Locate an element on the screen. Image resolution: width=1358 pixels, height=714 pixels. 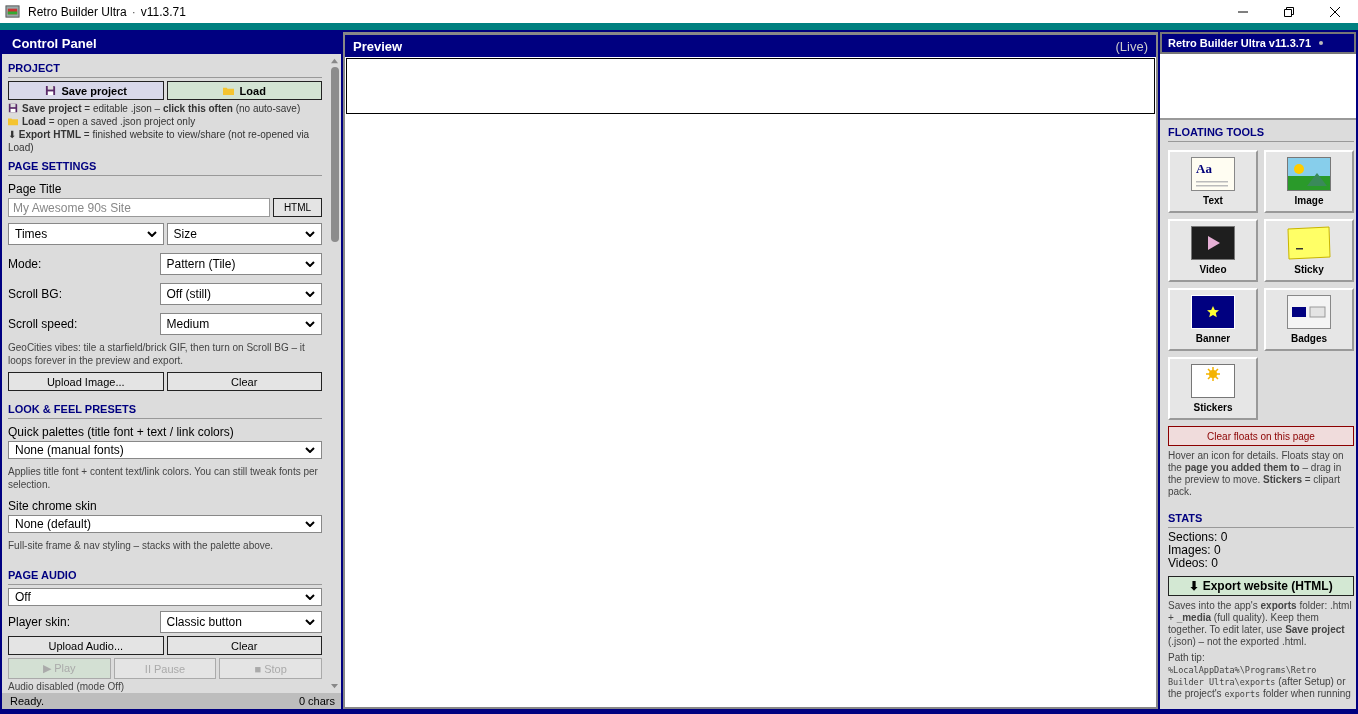
help-text: GeoCities vibes: tile a starfield/brick GIF, then turn on Scroll BG – it loops forever in the preview and export. is located at coordinates (157, 354).